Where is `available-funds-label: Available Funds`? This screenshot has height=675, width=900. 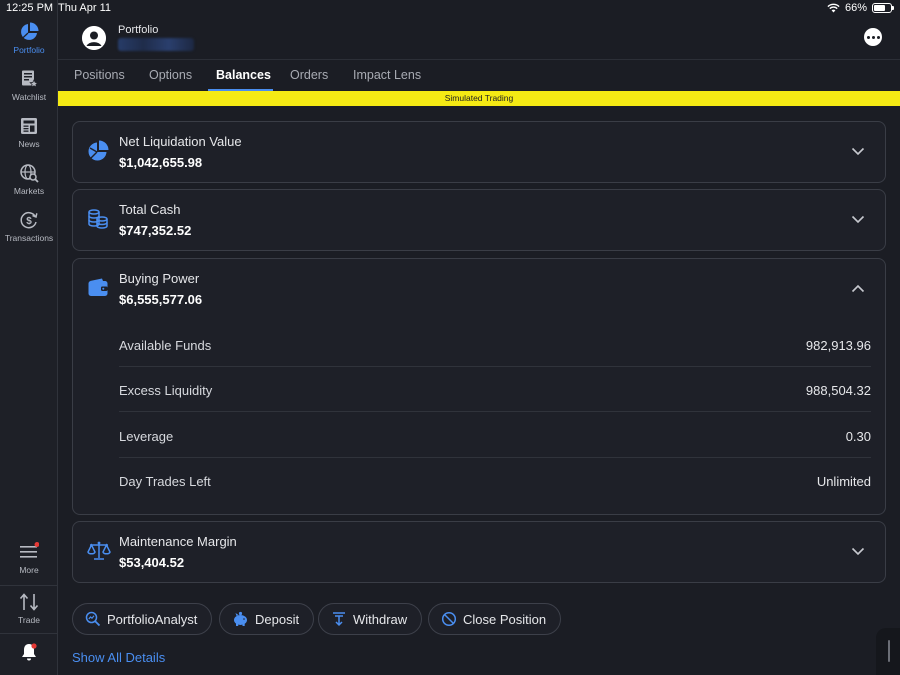 available-funds-label: Available Funds is located at coordinates (165, 345).